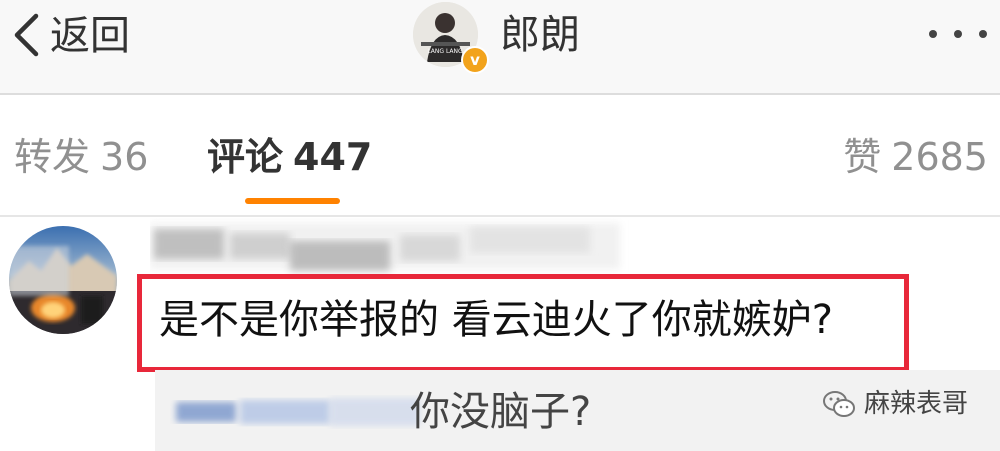 The height and width of the screenshot is (451, 1000). Describe the element at coordinates (289, 157) in the screenshot. I see `tab-comments: 评论 447` at that location.